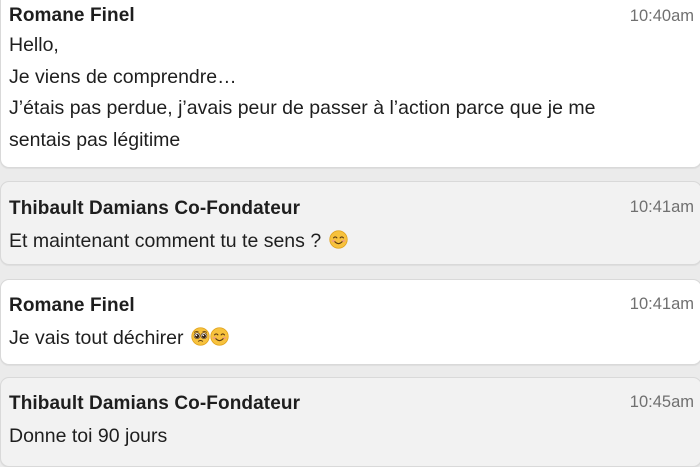 This screenshot has width=700, height=467. Describe the element at coordinates (34, 45) in the screenshot. I see `message-text-line: Hello,` at that location.